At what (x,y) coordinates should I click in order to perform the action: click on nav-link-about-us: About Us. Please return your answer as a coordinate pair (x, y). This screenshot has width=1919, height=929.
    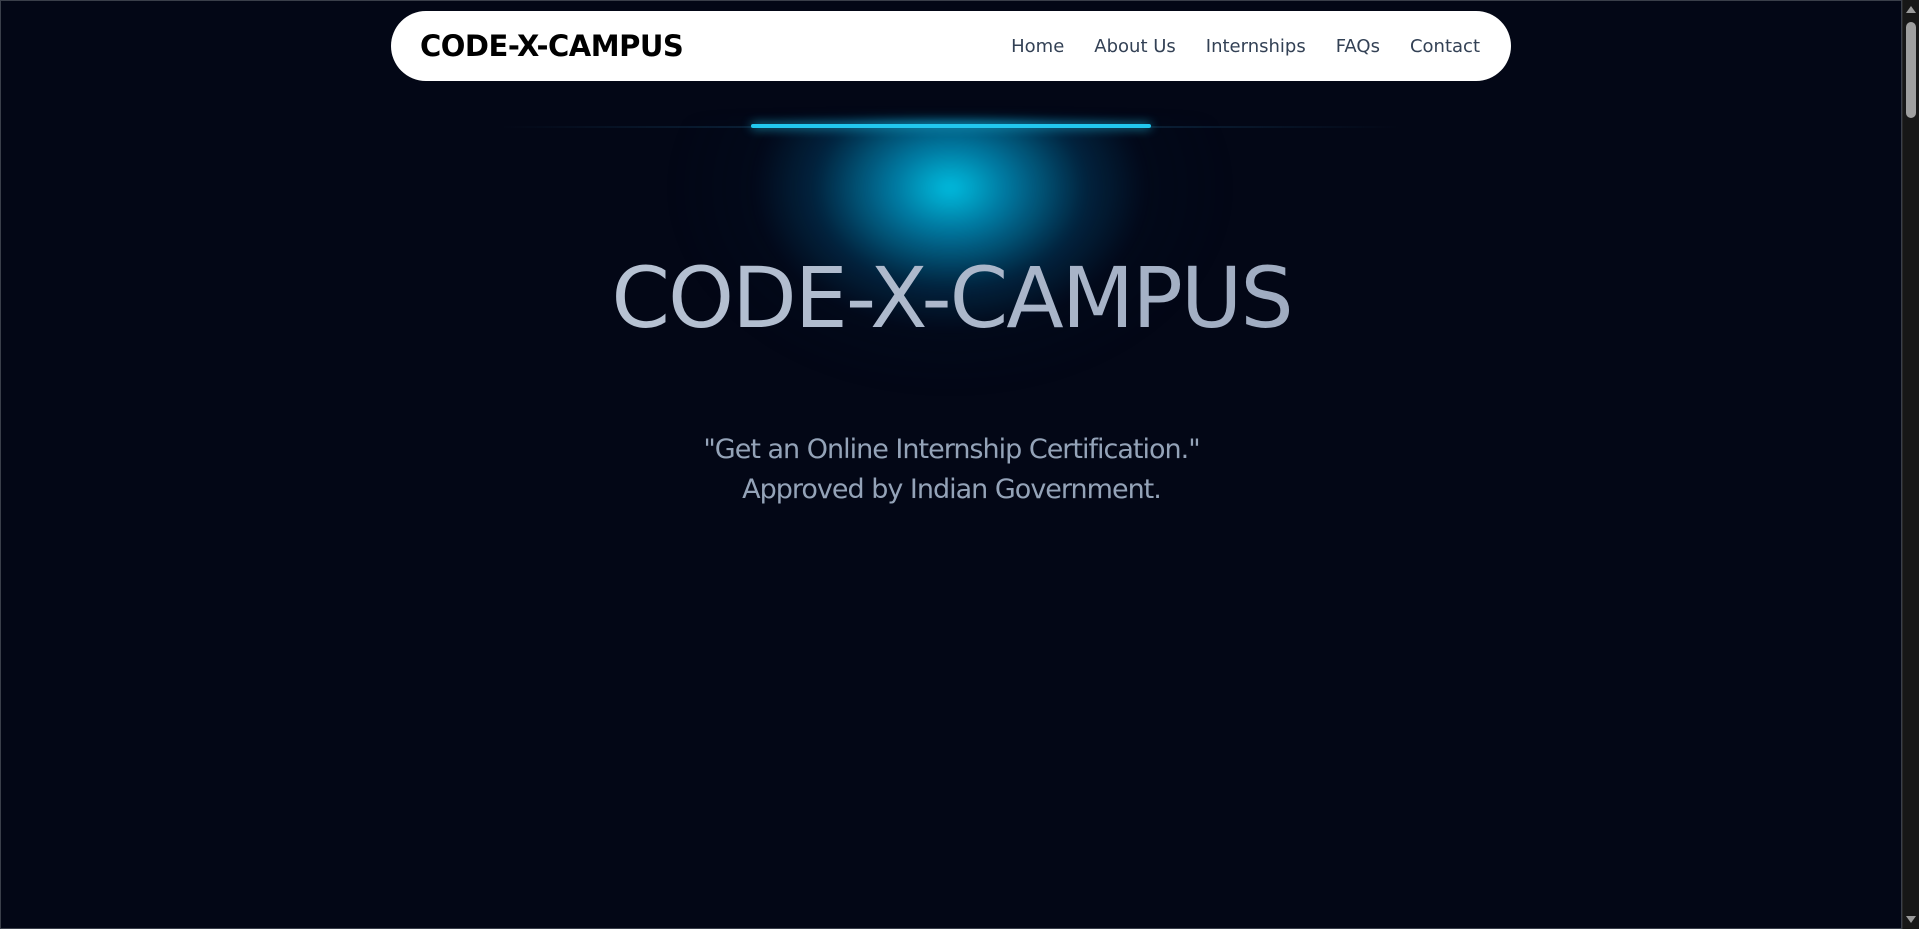
    Looking at the image, I should click on (1135, 46).